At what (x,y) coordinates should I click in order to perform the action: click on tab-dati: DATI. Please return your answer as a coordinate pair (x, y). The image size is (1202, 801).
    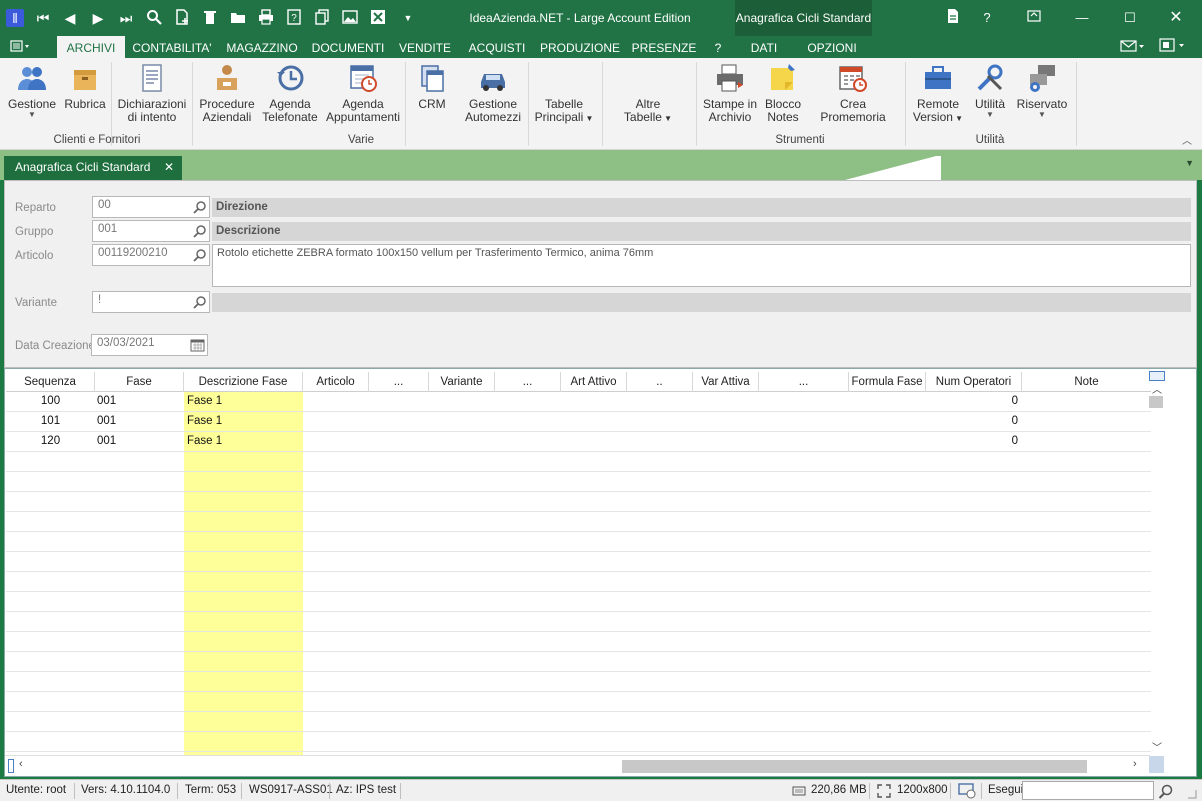
    Looking at the image, I should click on (764, 47).